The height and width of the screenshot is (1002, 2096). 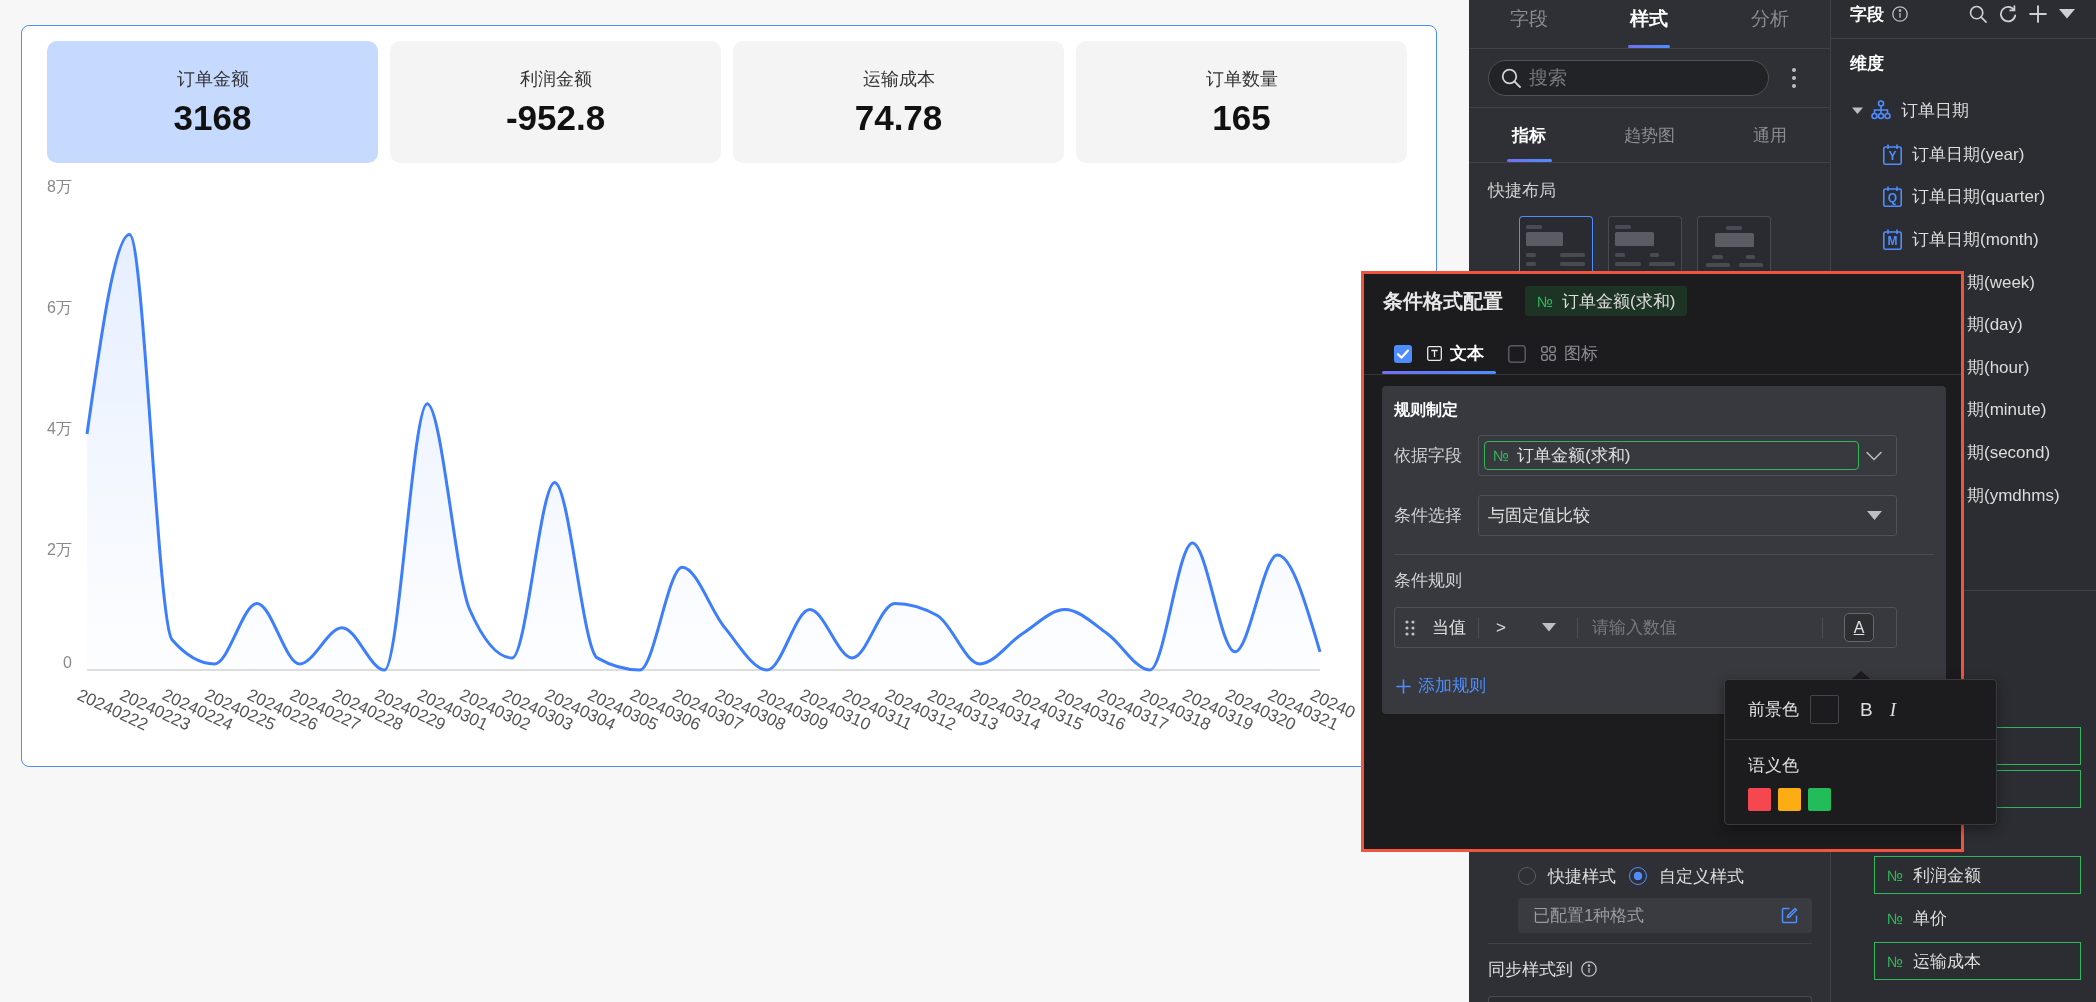 I want to click on kpi-label: 订单金额, so click(x=212, y=79).